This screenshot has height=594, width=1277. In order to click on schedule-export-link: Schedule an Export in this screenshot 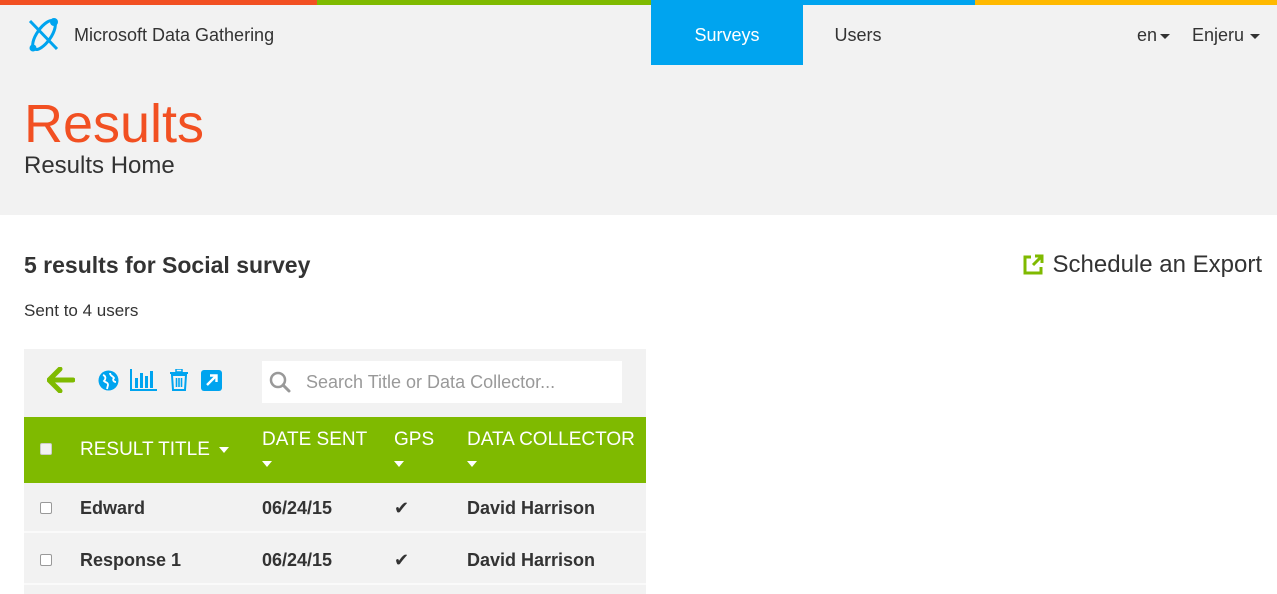, I will do `click(1141, 265)`.